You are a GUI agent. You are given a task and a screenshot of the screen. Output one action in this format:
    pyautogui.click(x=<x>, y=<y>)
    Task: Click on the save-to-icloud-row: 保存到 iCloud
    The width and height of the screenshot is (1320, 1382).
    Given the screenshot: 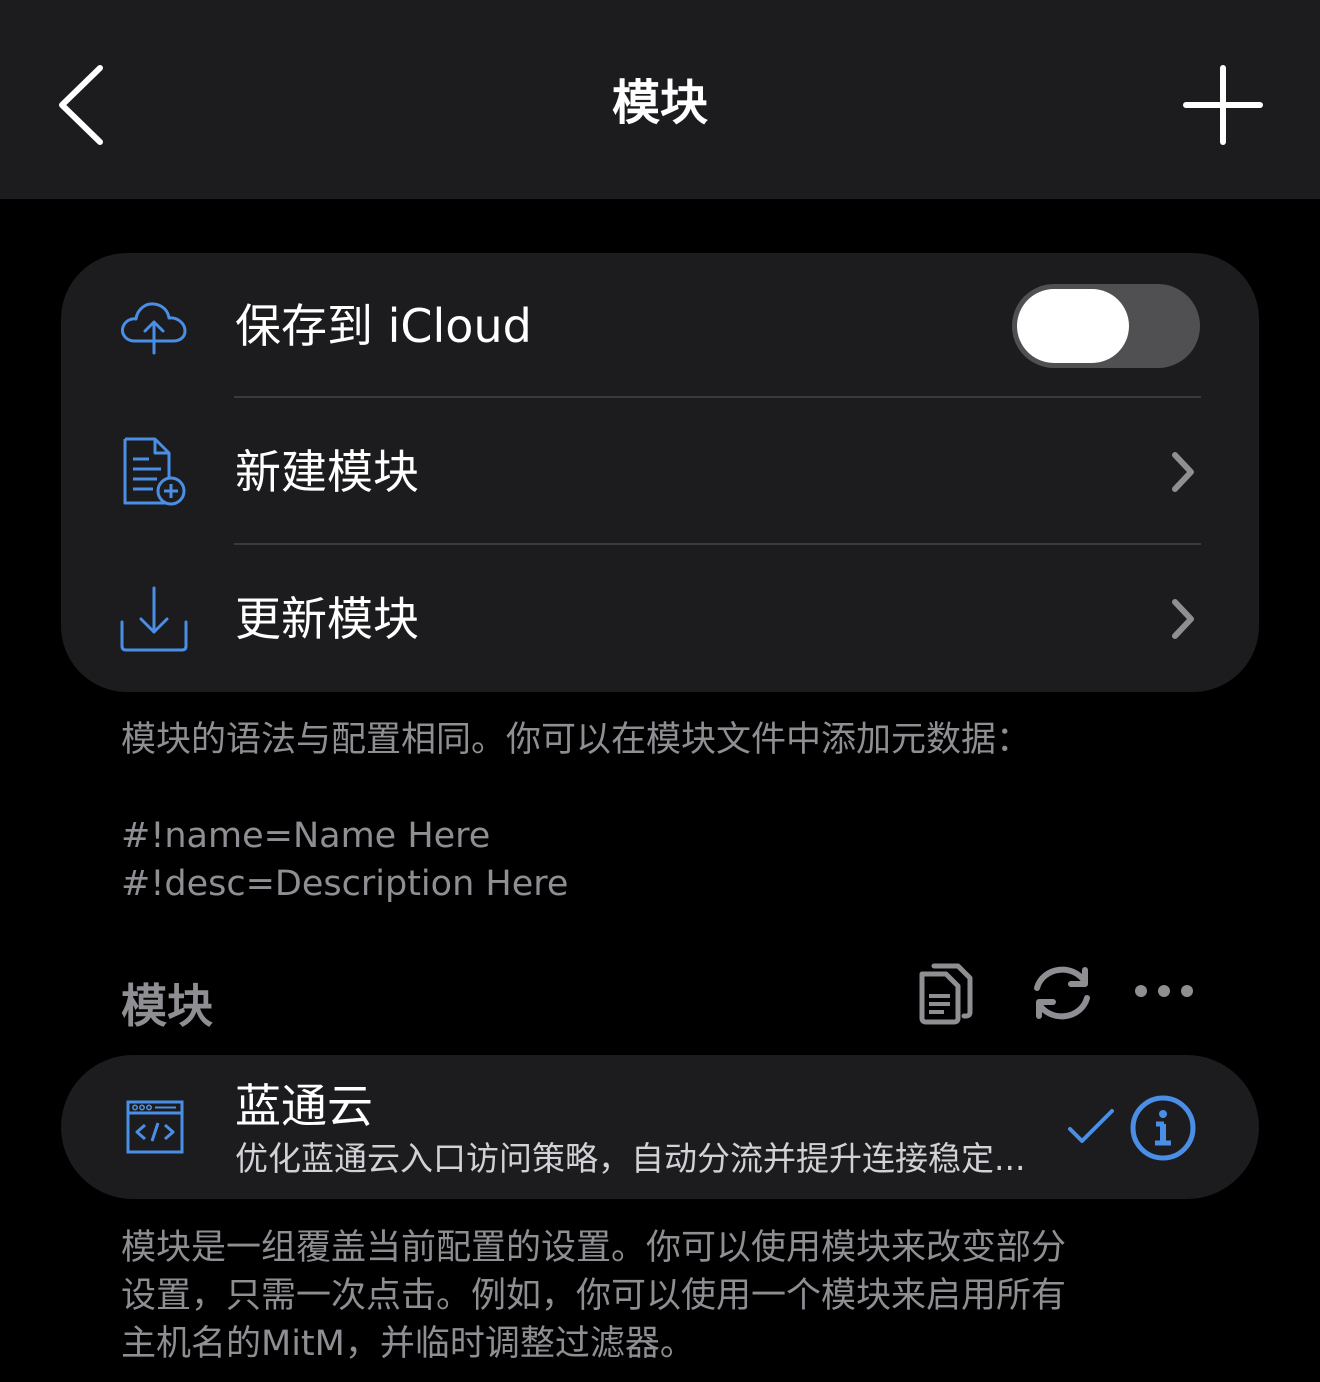 What is the action you would take?
    pyautogui.click(x=660, y=326)
    